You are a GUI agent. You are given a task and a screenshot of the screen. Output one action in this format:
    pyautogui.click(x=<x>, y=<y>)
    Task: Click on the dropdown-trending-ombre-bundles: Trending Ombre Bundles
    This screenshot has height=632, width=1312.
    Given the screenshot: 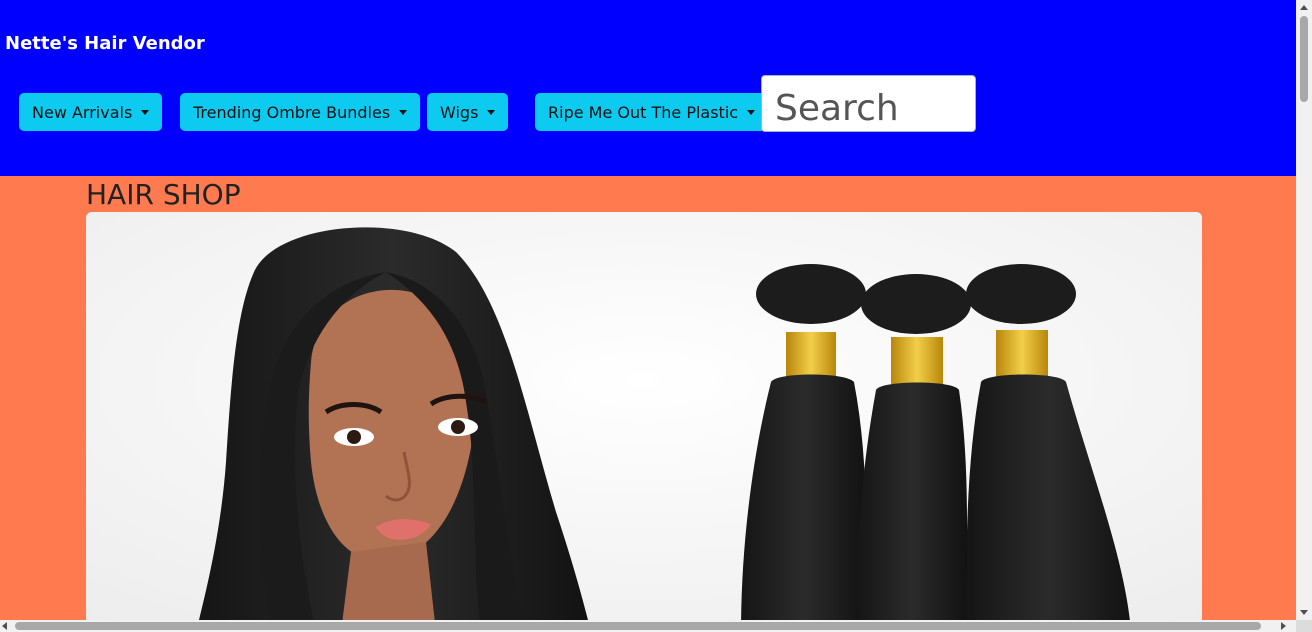 What is the action you would take?
    pyautogui.click(x=300, y=112)
    